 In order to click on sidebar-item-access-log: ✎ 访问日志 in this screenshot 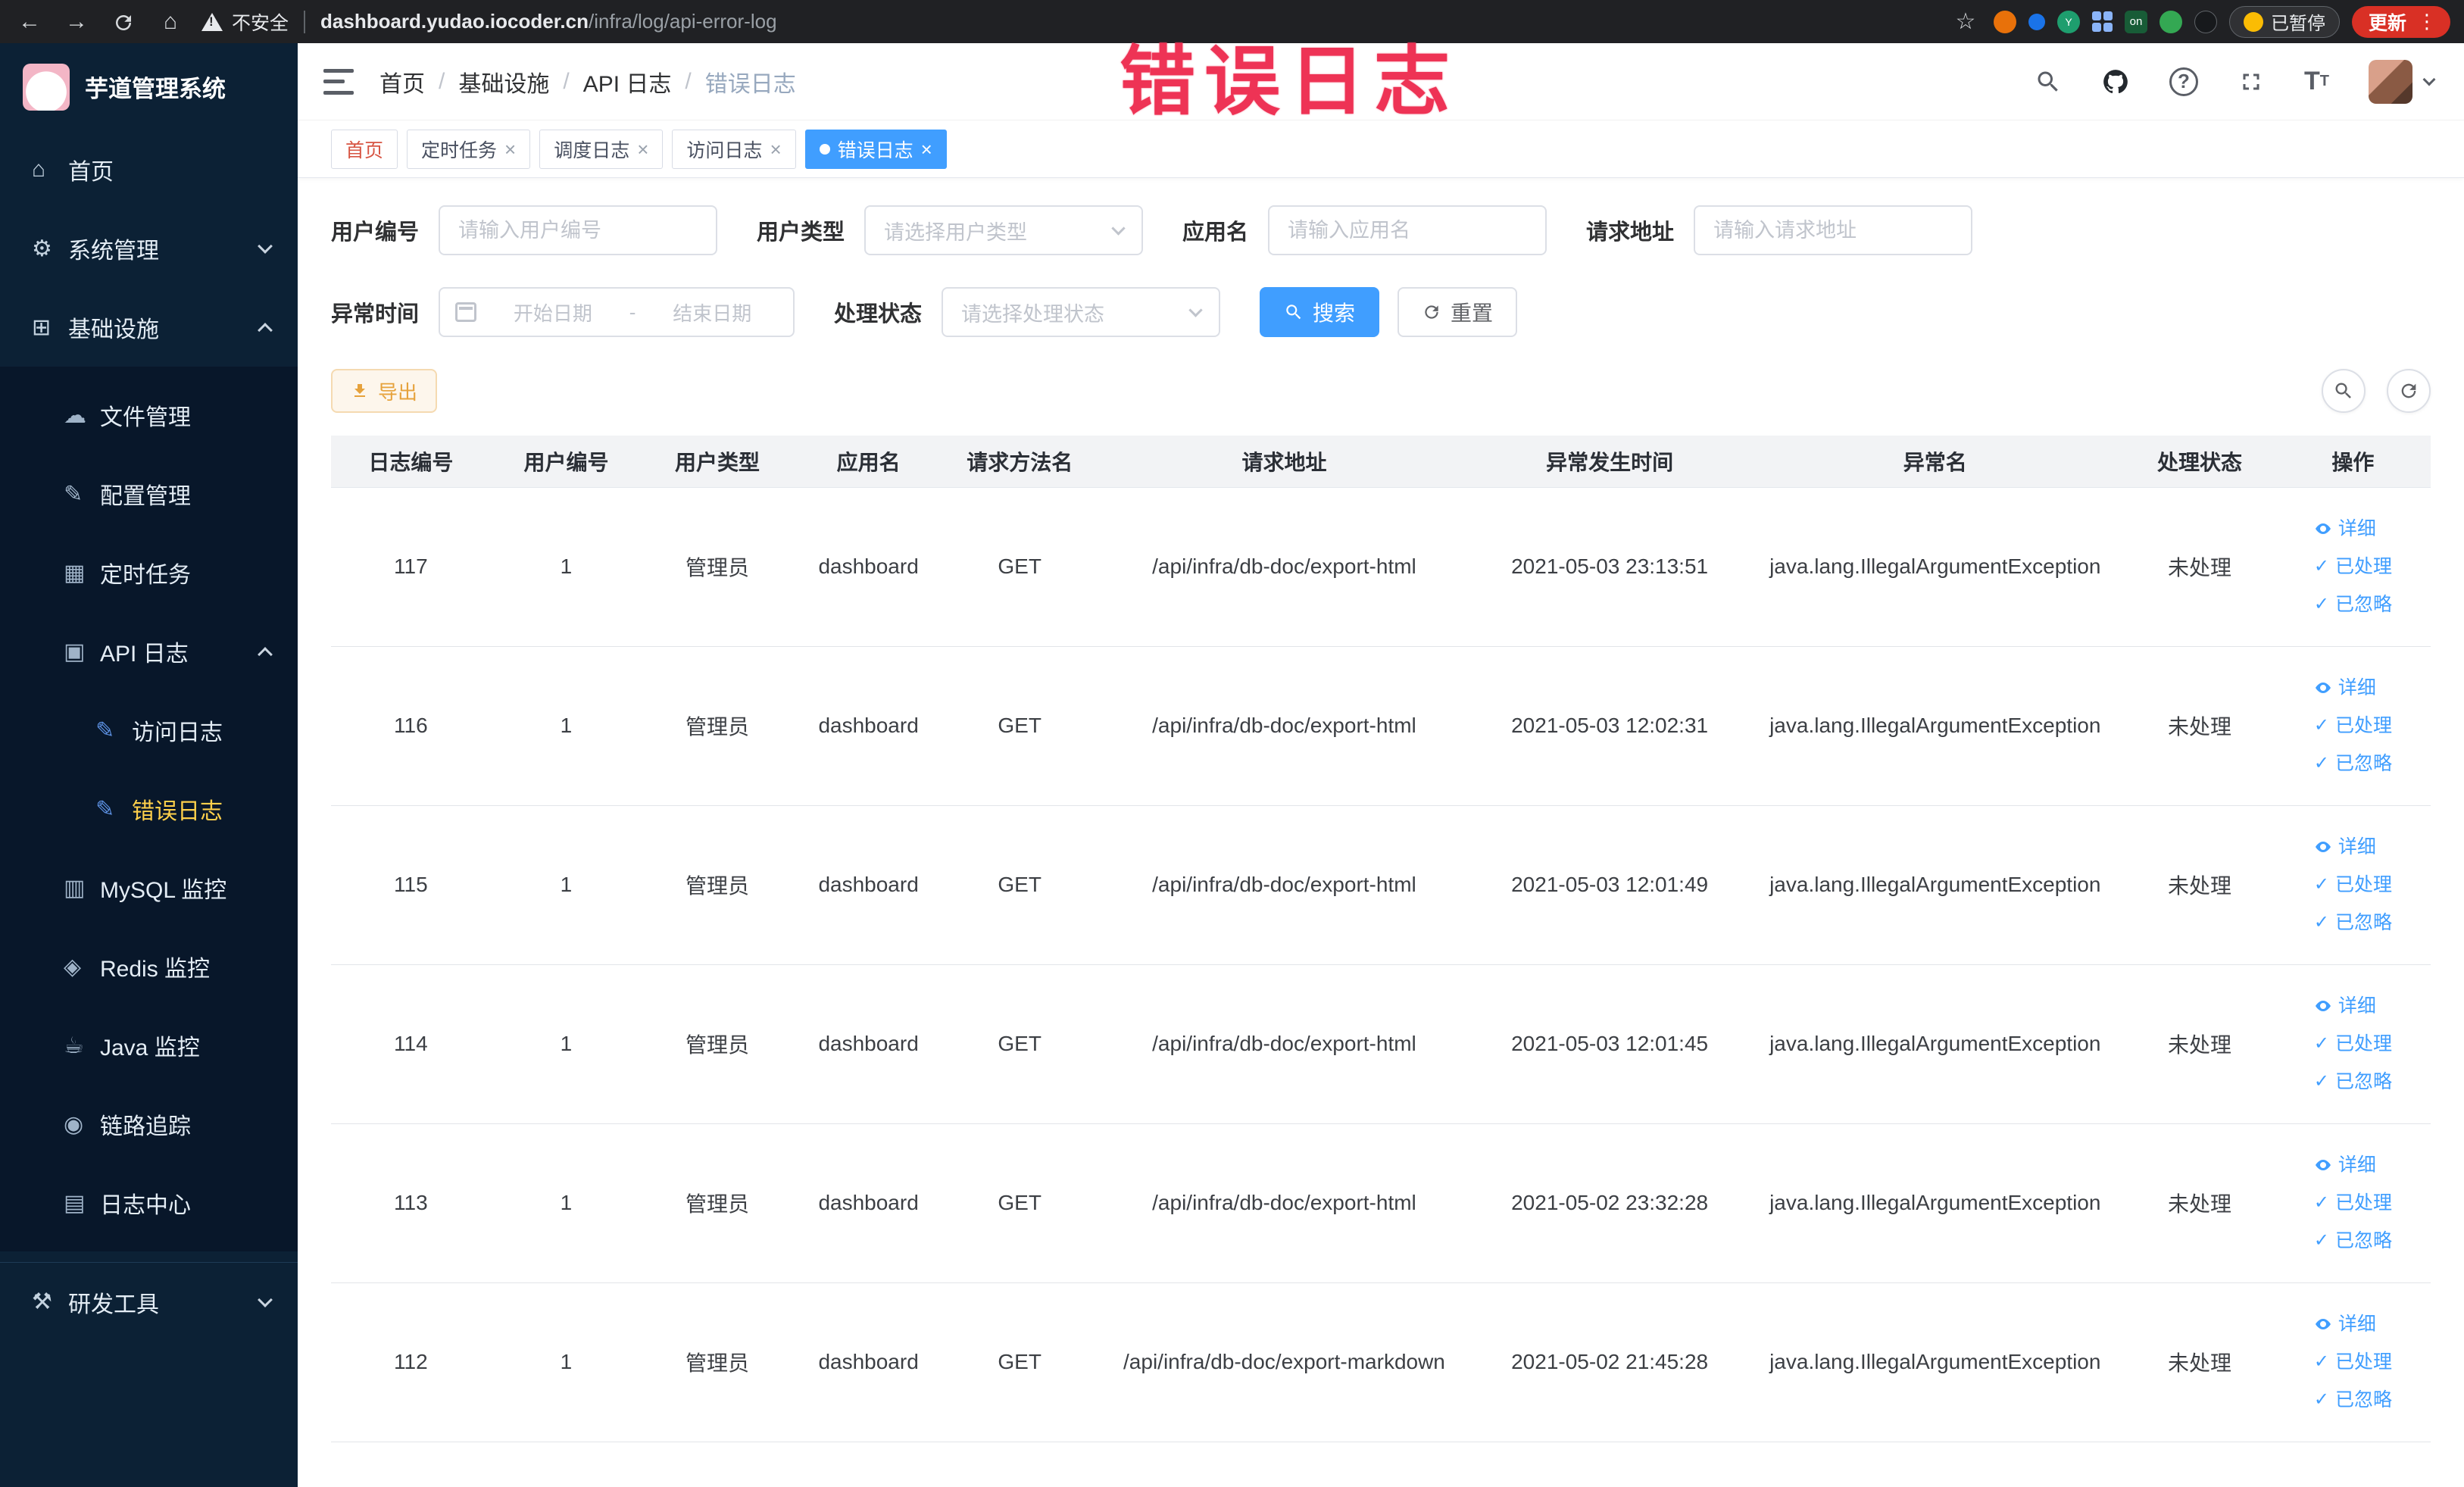, I will do `click(149, 730)`.